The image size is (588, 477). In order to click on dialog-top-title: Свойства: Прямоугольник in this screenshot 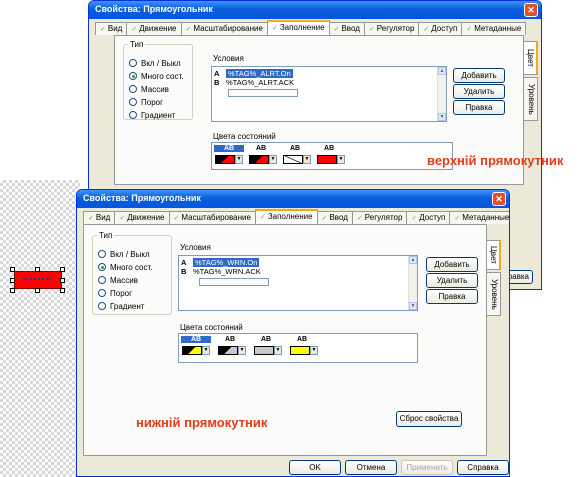, I will do `click(315, 10)`.